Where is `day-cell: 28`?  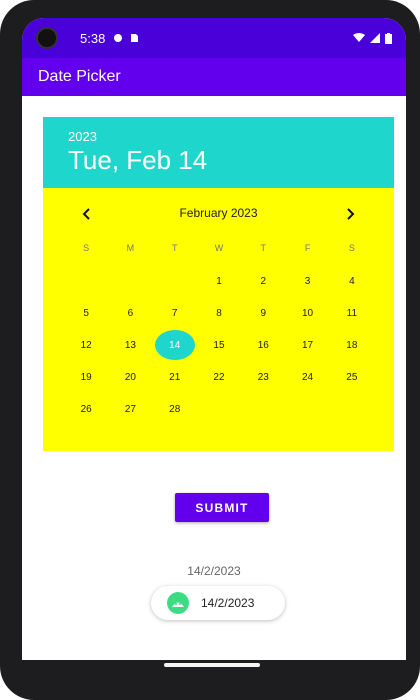 day-cell: 28 is located at coordinates (175, 409).